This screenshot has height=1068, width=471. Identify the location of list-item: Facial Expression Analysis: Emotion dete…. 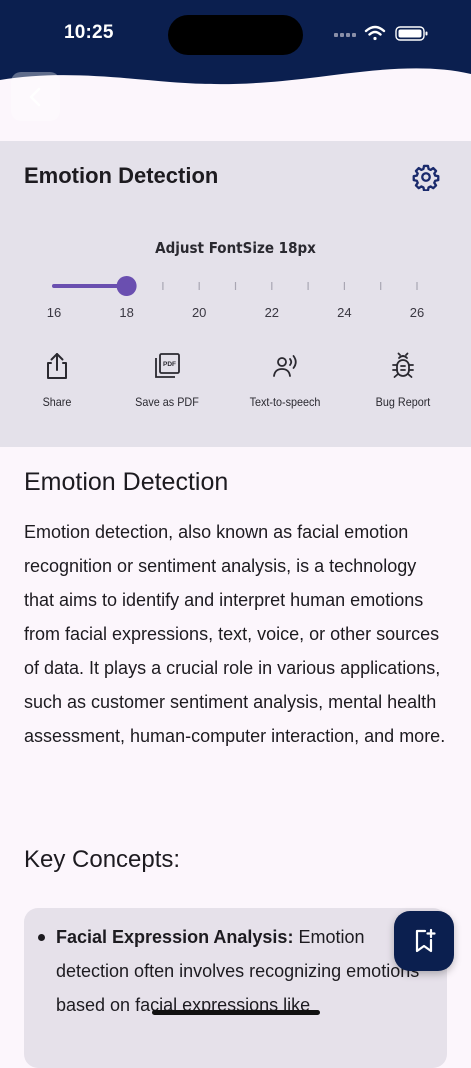
(242, 971).